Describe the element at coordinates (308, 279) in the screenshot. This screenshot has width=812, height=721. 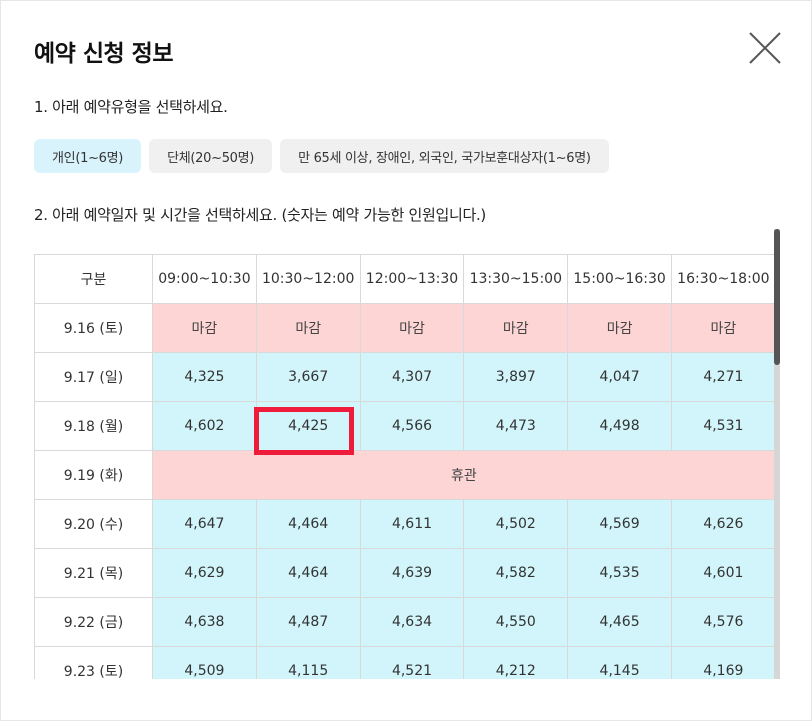
I see `header-slot: 10:30~12:00` at that location.